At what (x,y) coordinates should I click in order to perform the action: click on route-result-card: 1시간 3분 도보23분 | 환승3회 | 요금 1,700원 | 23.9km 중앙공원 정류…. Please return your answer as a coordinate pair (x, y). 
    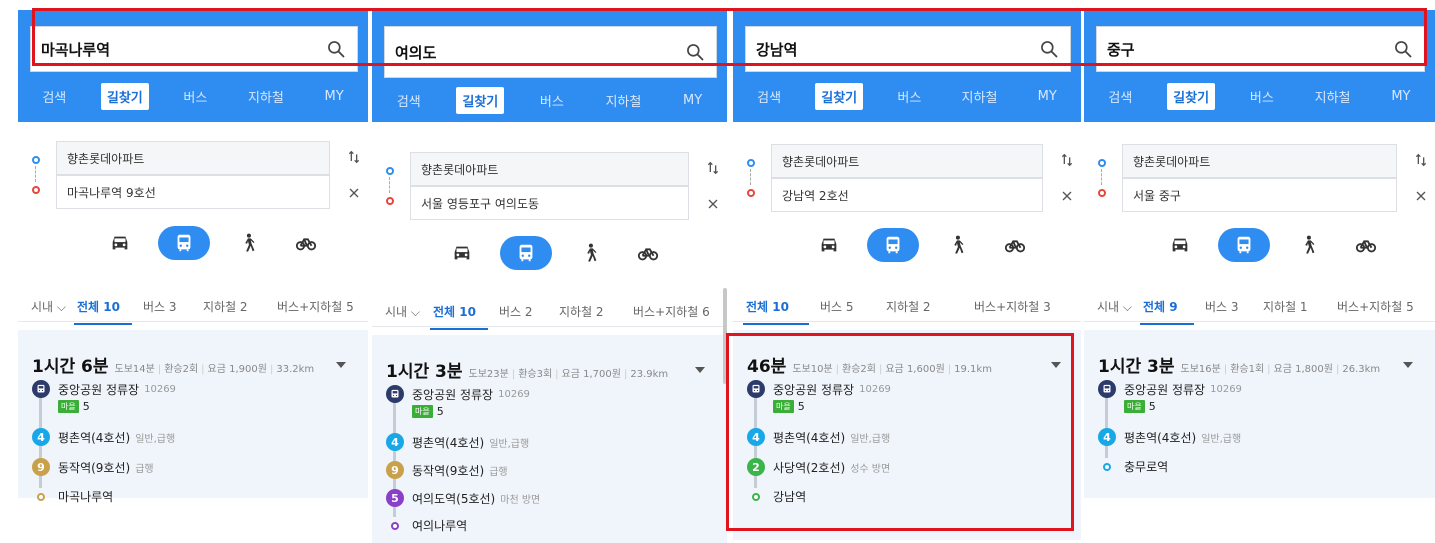
    Looking at the image, I should click on (549, 439).